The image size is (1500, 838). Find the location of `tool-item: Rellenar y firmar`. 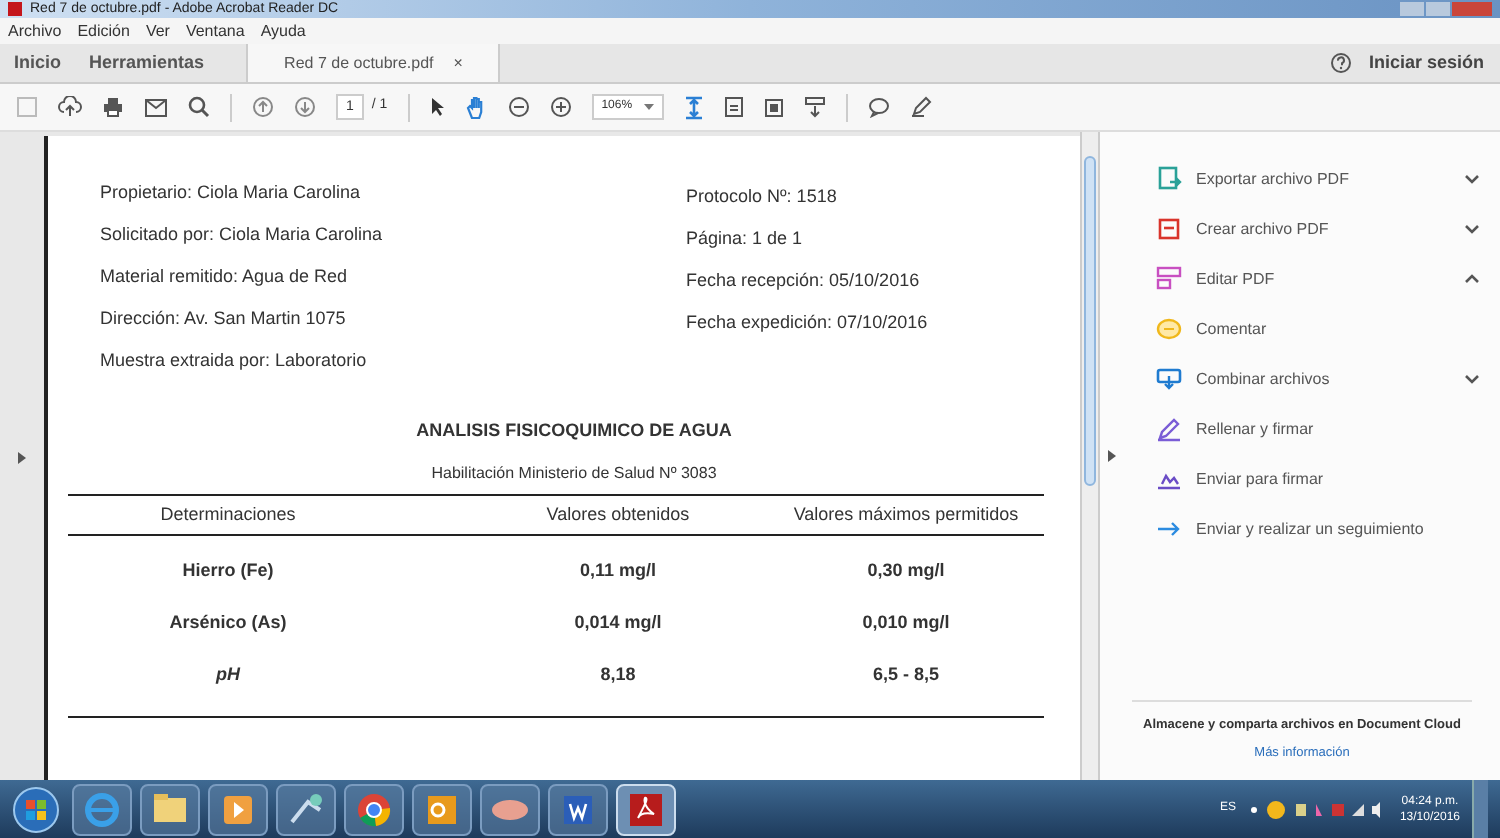

tool-item: Rellenar y firmar is located at coordinates (1318, 429).